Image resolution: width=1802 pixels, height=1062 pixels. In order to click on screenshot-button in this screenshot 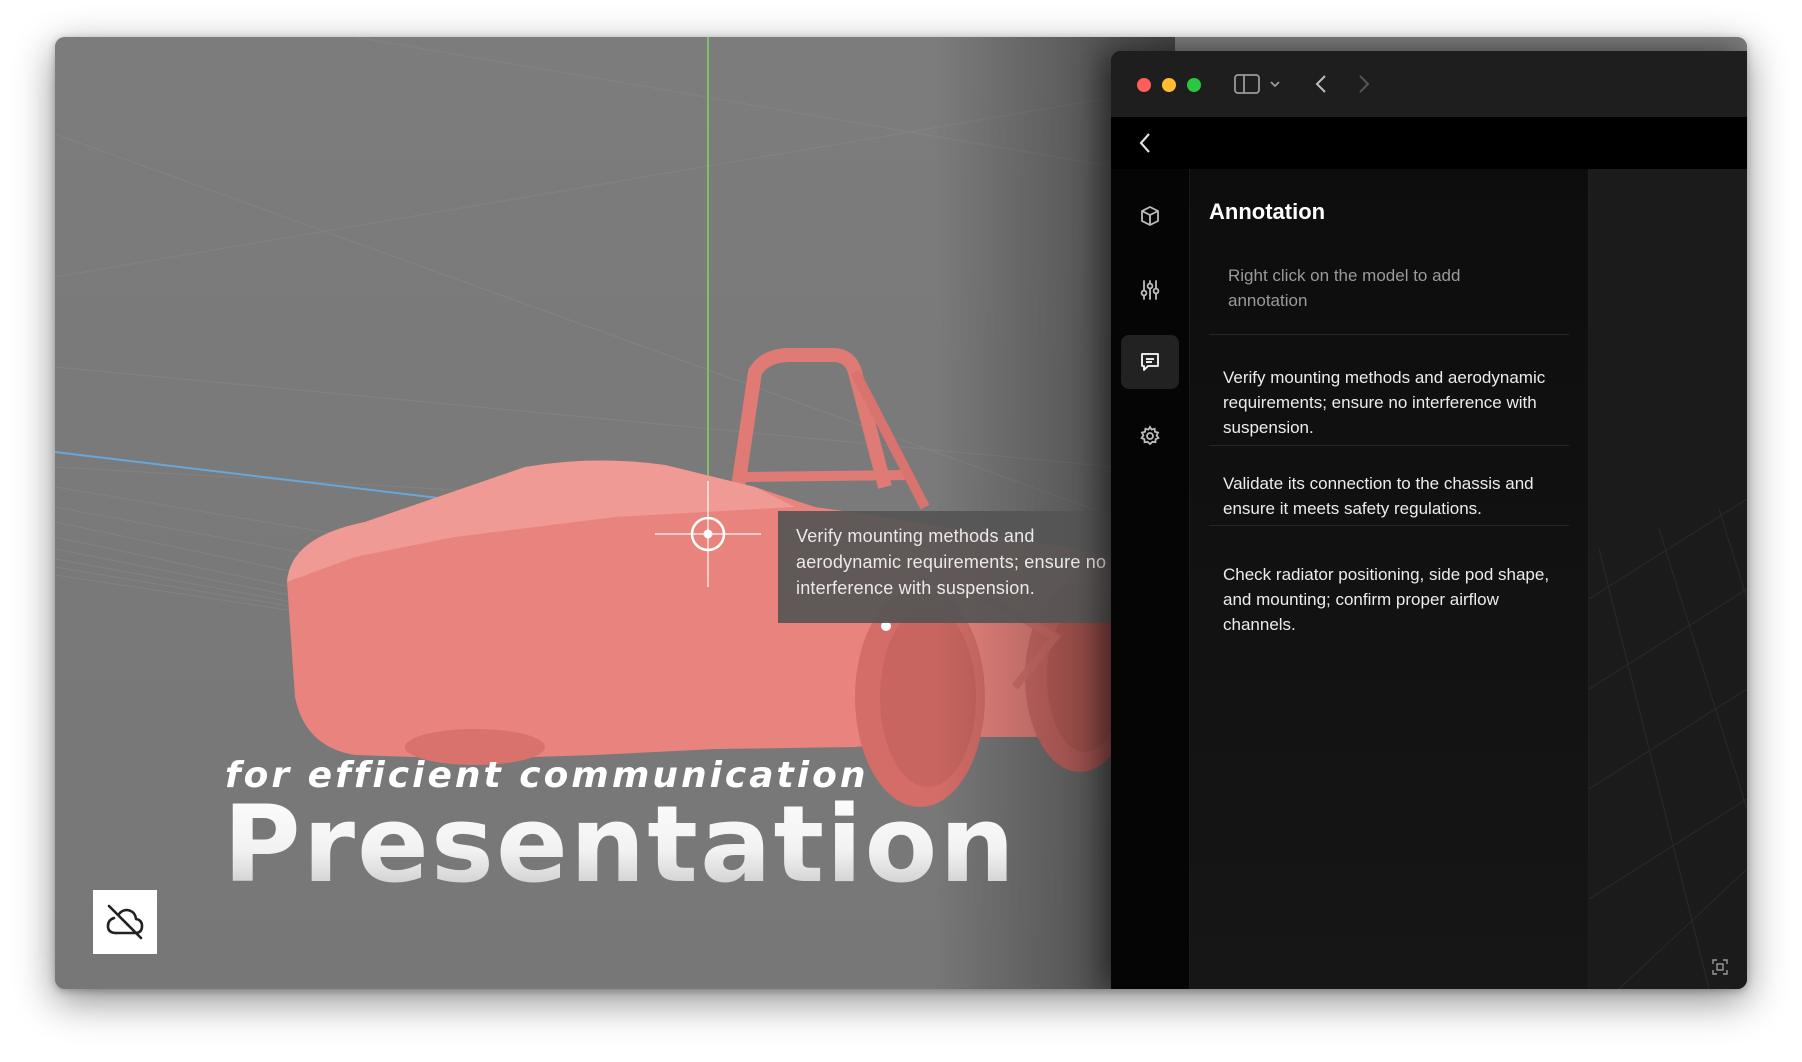, I will do `click(1720, 969)`.